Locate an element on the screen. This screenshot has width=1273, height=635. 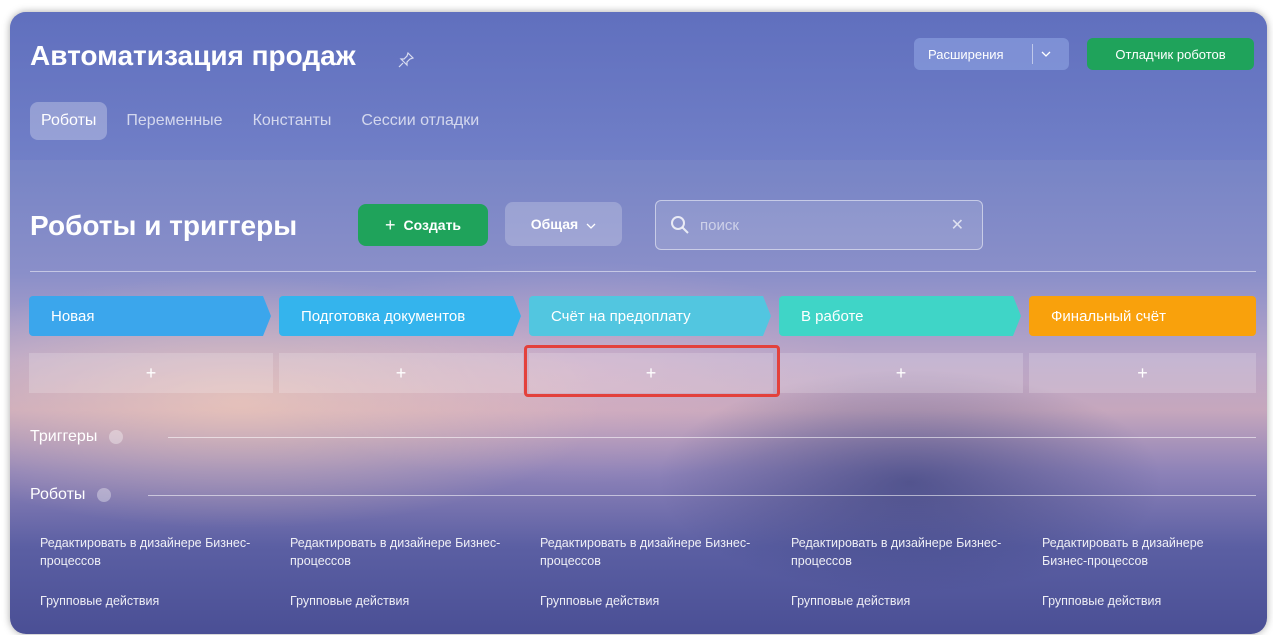
category-select: Общая is located at coordinates (563, 224).